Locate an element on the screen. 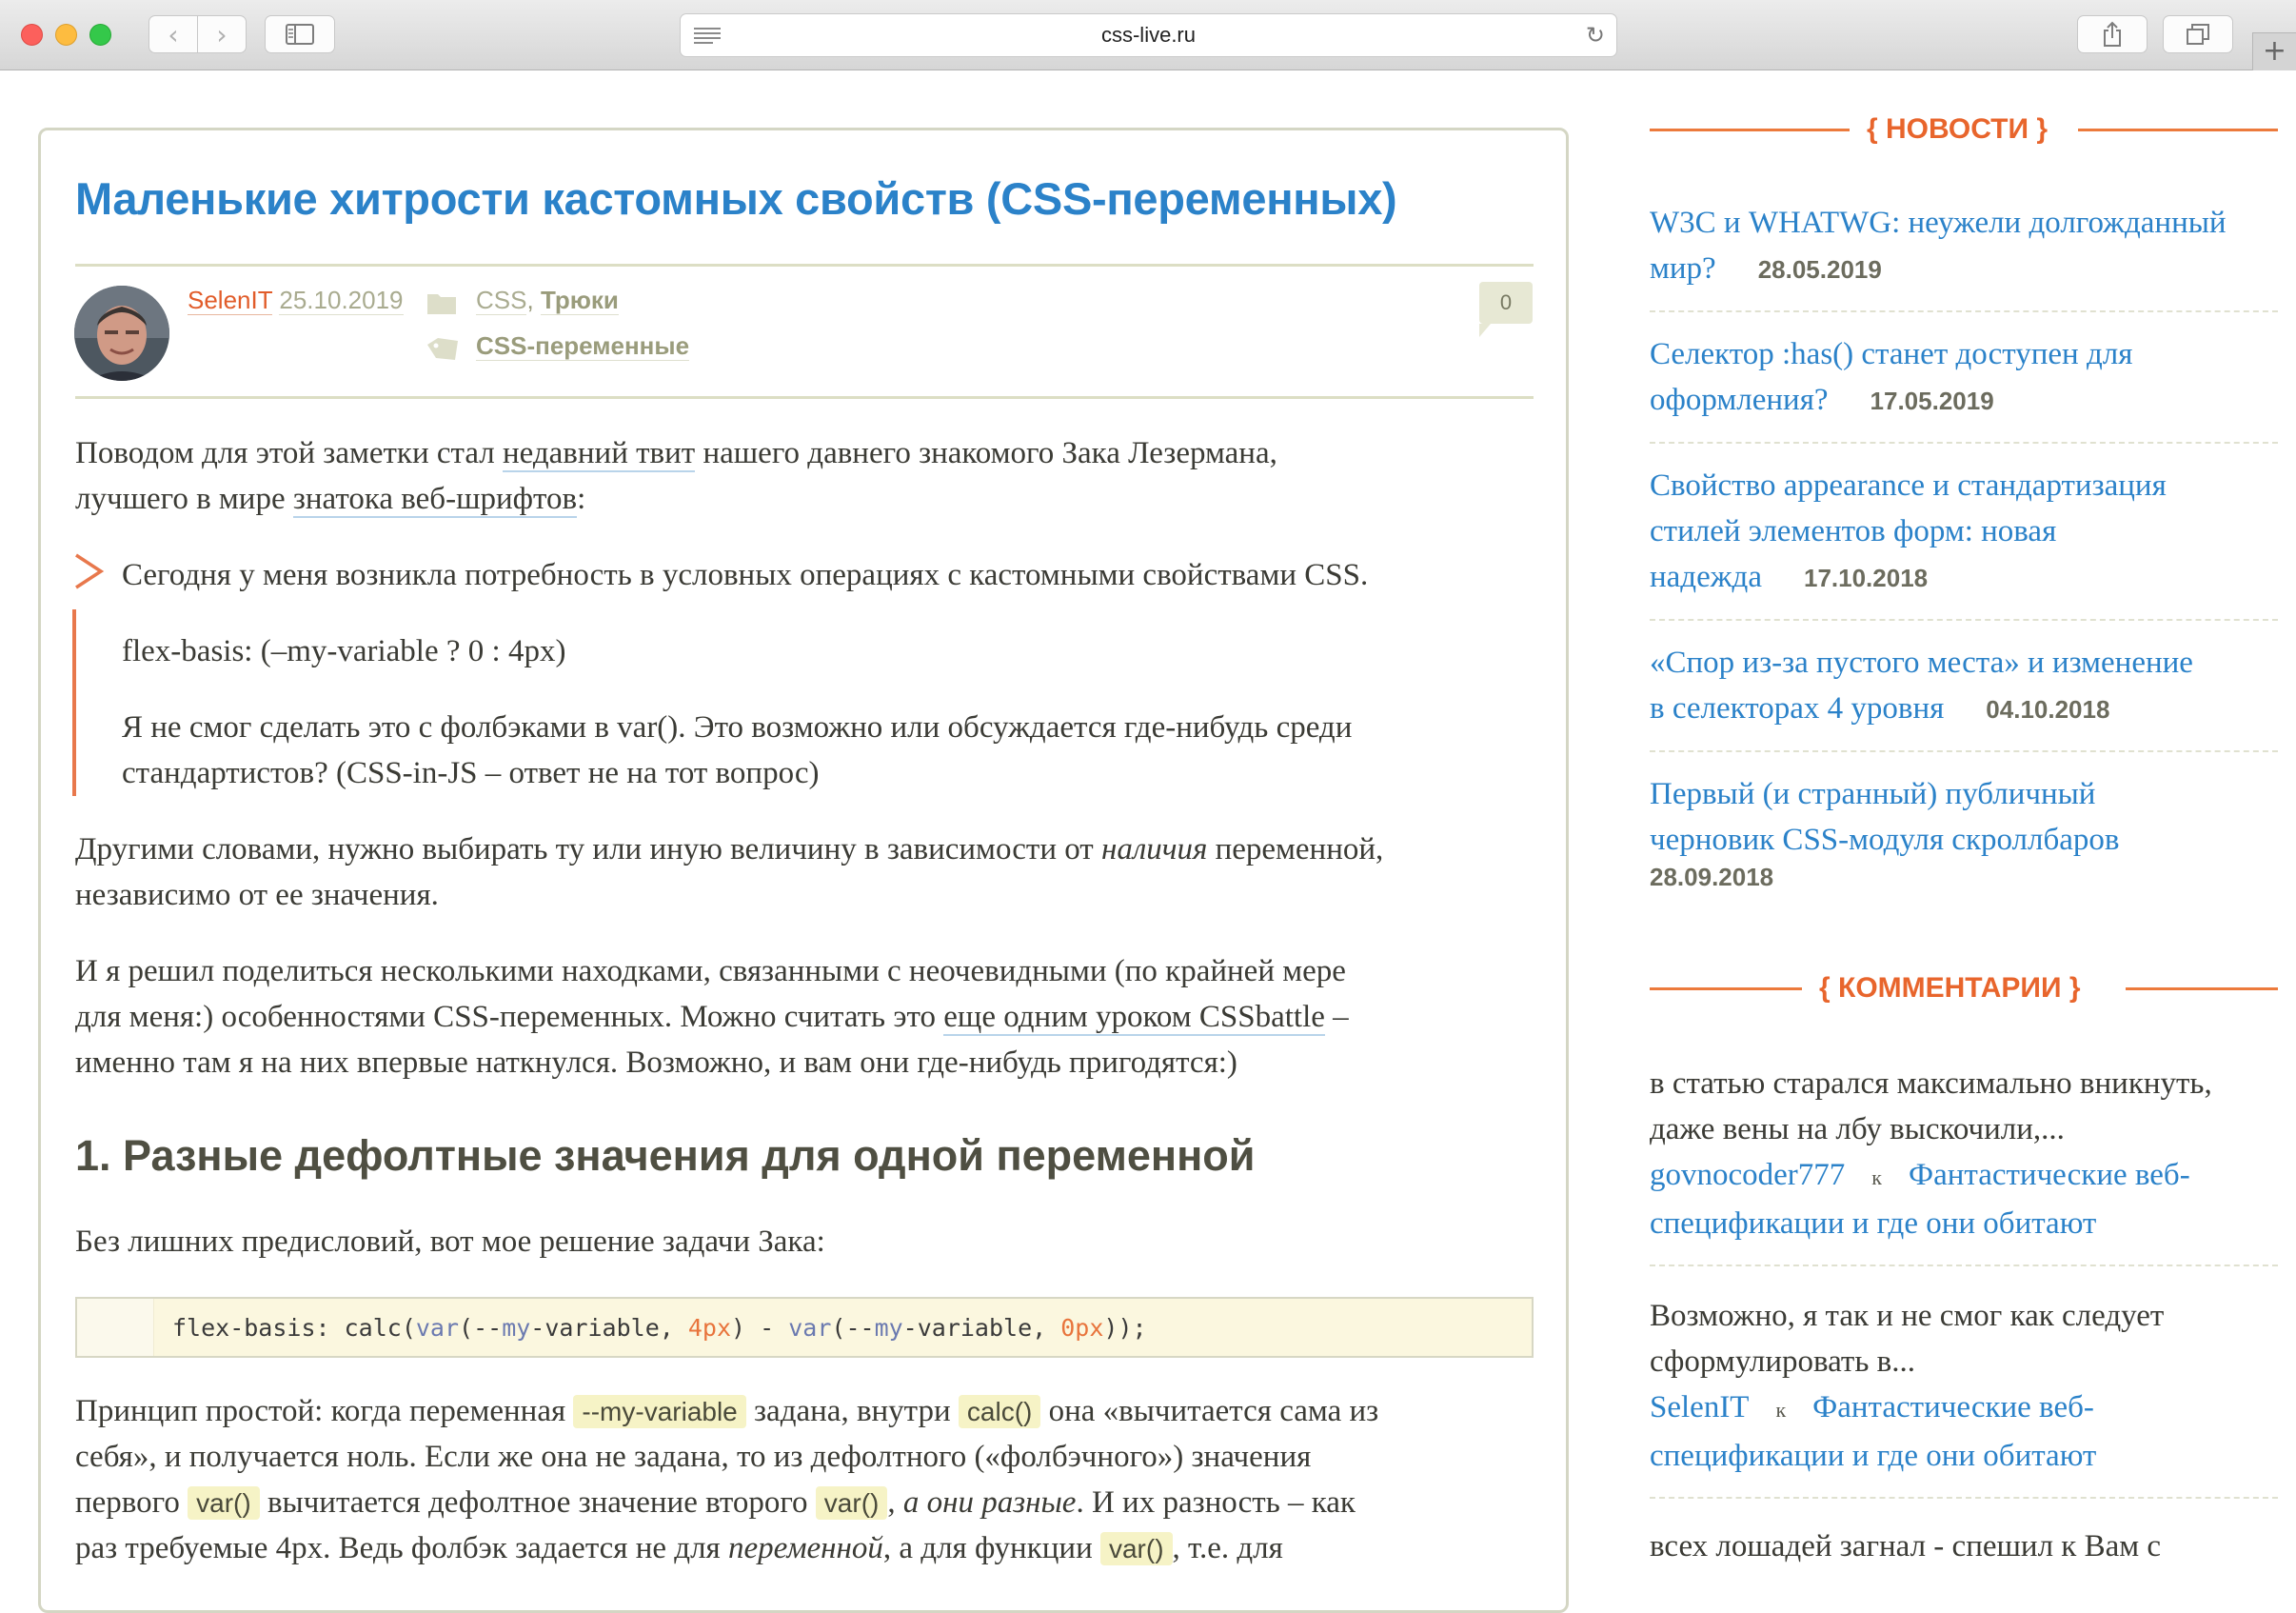 This screenshot has height=1613, width=2296. comment-excerpt: Возможно, я так и не смог как следует is located at coordinates (1907, 1316).